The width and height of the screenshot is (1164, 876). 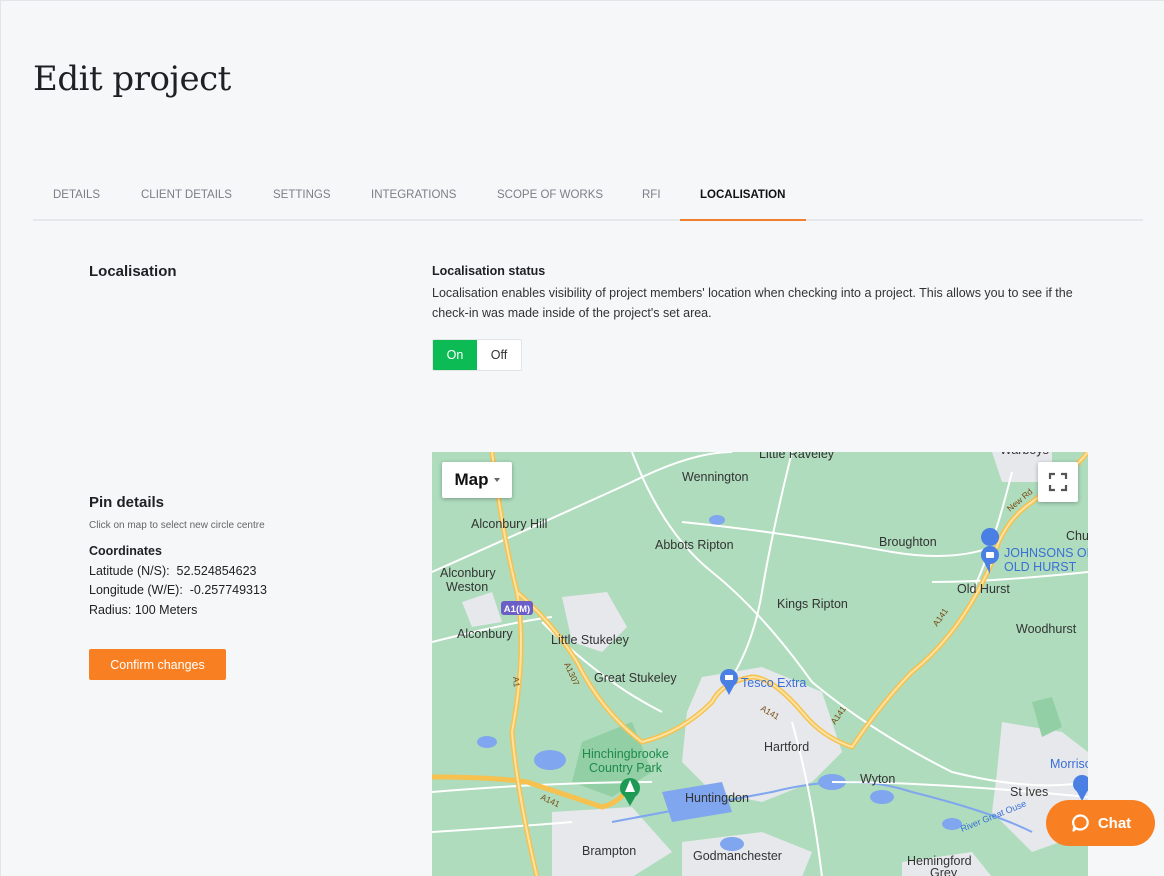 What do you see at coordinates (517, 609) in the screenshot?
I see `road-label-a1m: A1(M)` at bounding box center [517, 609].